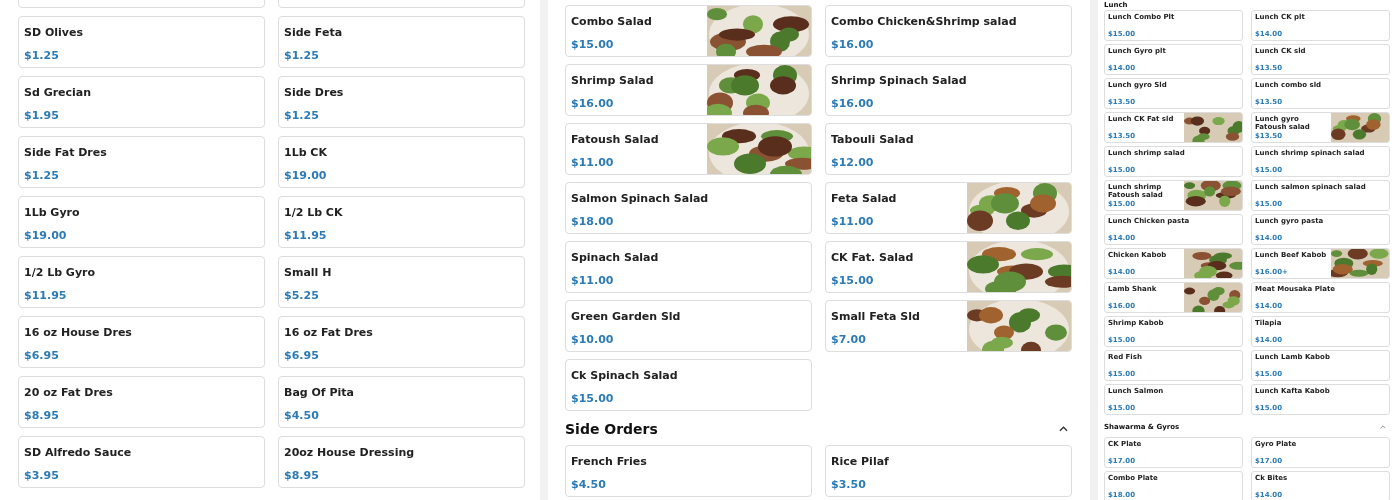 This screenshot has height=500, width=1400. What do you see at coordinates (948, 267) in the screenshot?
I see `menu-item-card: CK Fat. Salad $15.00` at bounding box center [948, 267].